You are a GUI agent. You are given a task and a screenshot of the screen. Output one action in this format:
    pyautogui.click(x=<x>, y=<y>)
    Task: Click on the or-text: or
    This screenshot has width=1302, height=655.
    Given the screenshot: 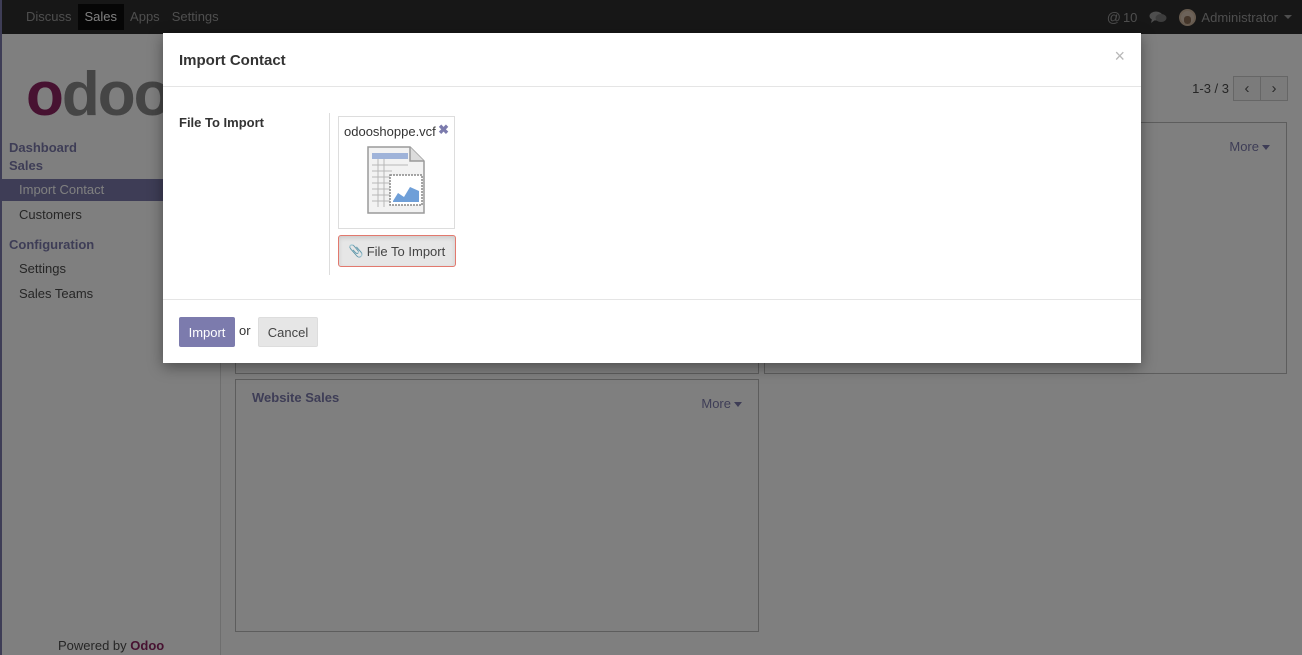 What is the action you would take?
    pyautogui.click(x=245, y=330)
    